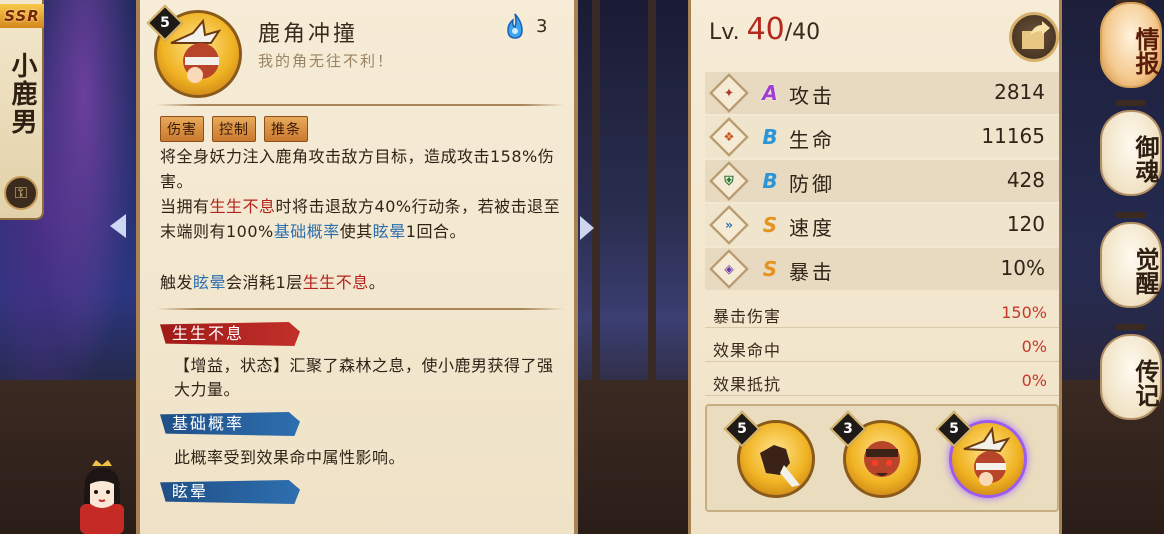 This screenshot has width=1164, height=534. I want to click on tag-push: 推条, so click(286, 129).